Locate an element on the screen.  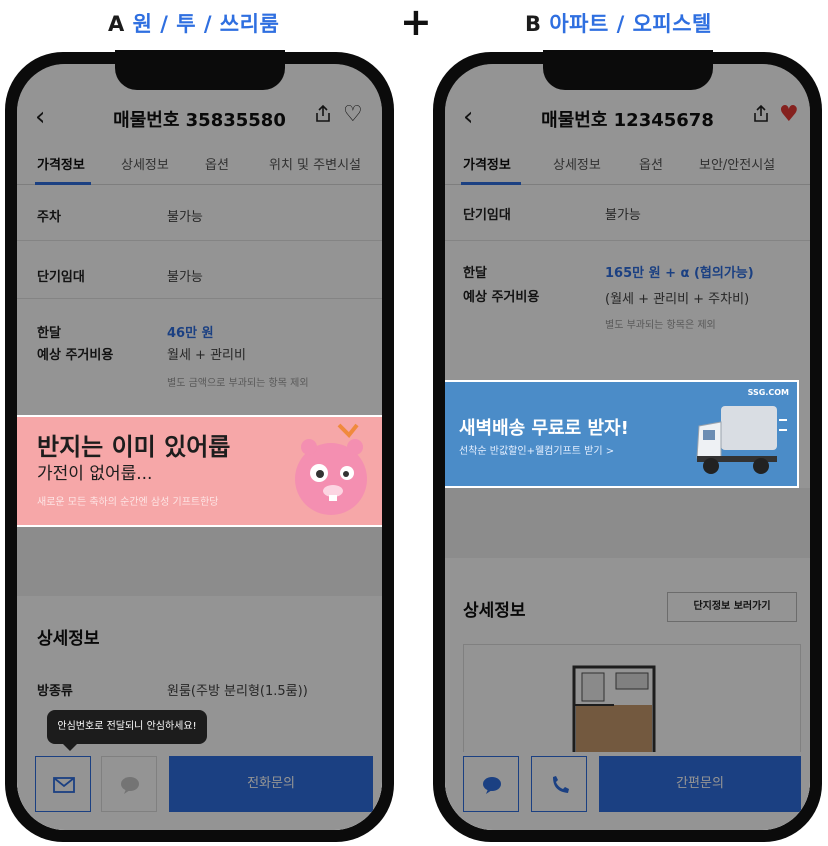
header: ‹ 매물번호 12345678 ♥ is located at coordinates (627, 117).